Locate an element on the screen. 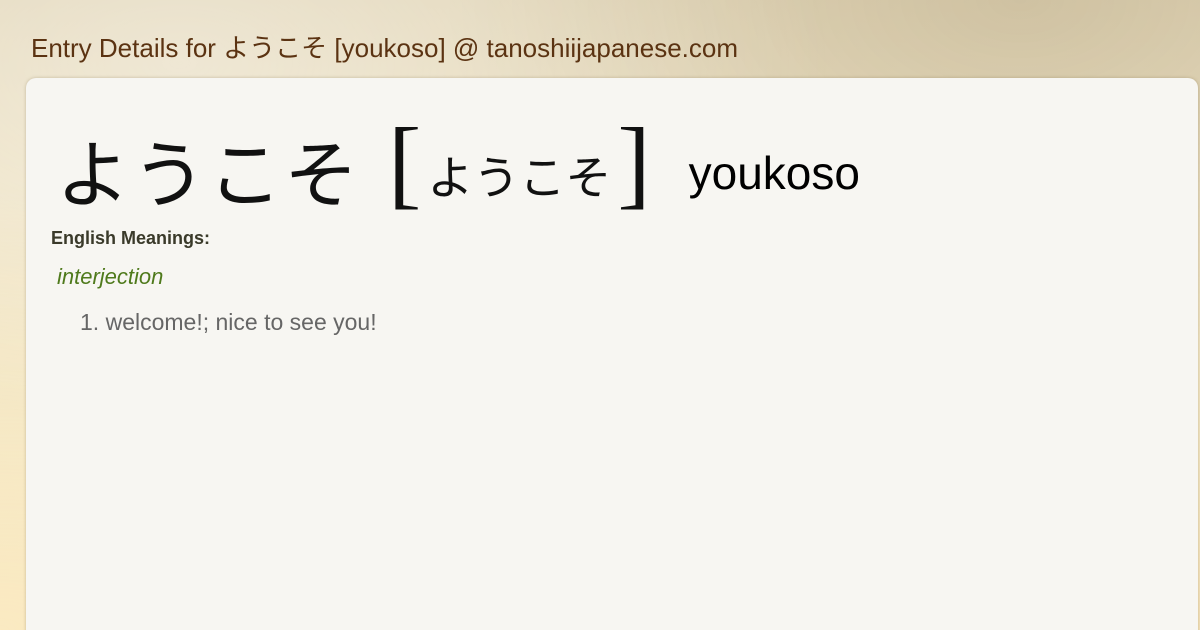 This screenshot has width=1200, height=630. meaning-item: 1. welcome!; nice to see you! is located at coordinates (228, 322).